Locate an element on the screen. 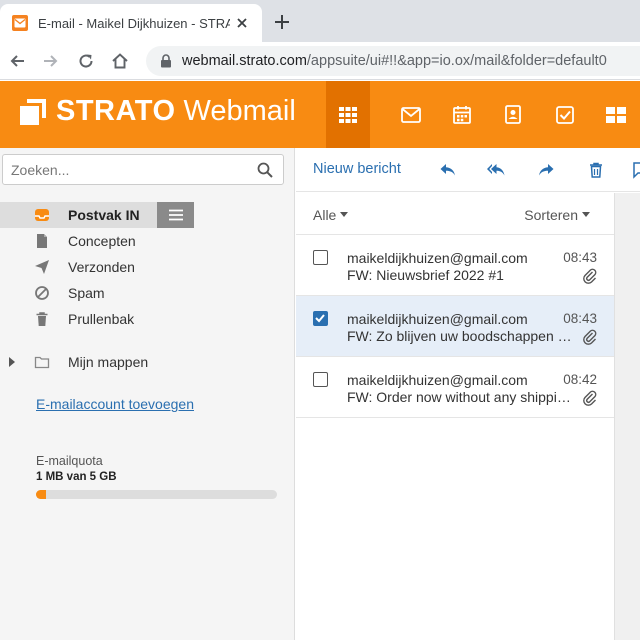  folder-options-button is located at coordinates (175, 215).